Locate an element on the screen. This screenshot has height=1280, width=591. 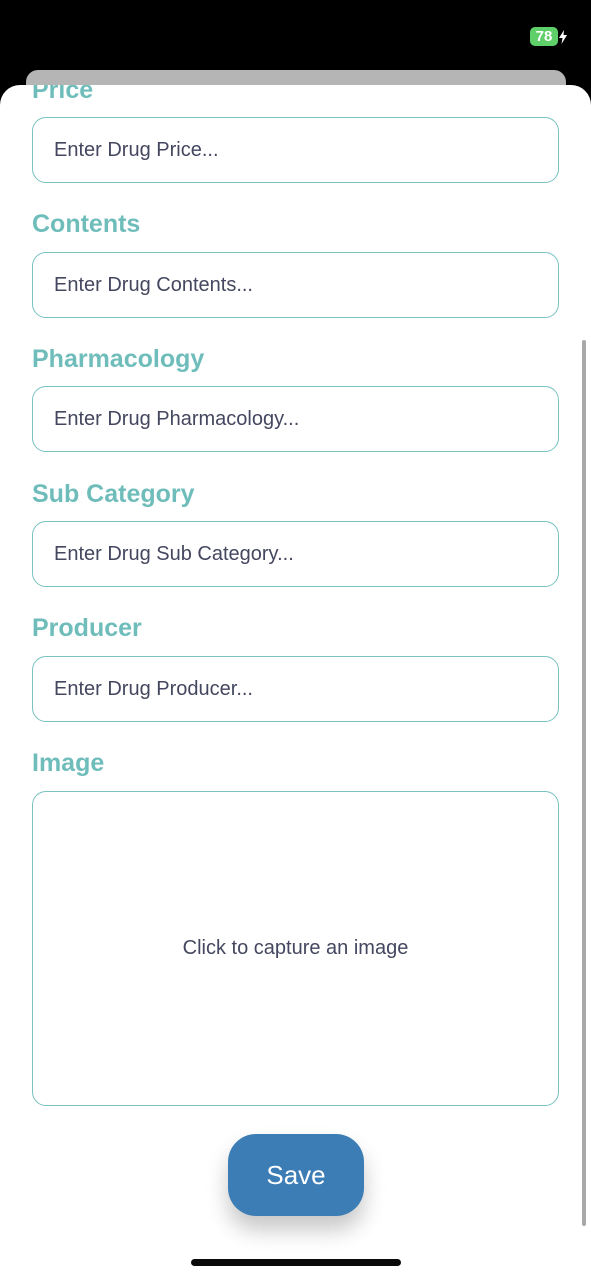
pharmacology-field is located at coordinates (295, 419).